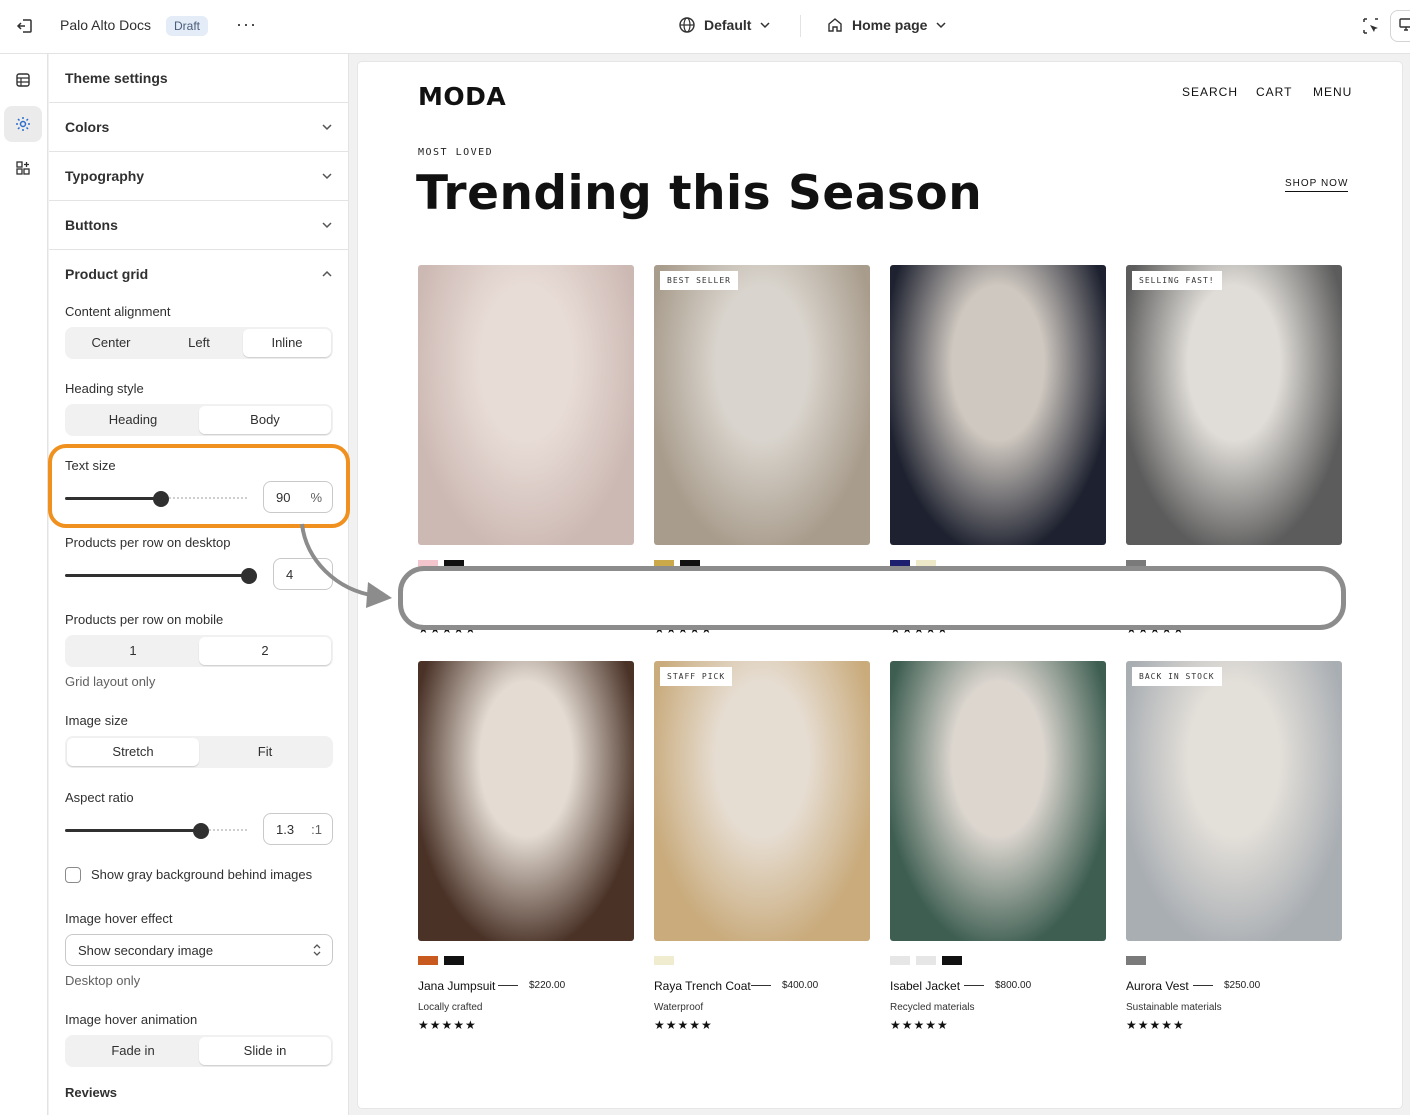 This screenshot has height=1115, width=1410. Describe the element at coordinates (1013, 985) in the screenshot. I see `product-price: $800.00` at that location.